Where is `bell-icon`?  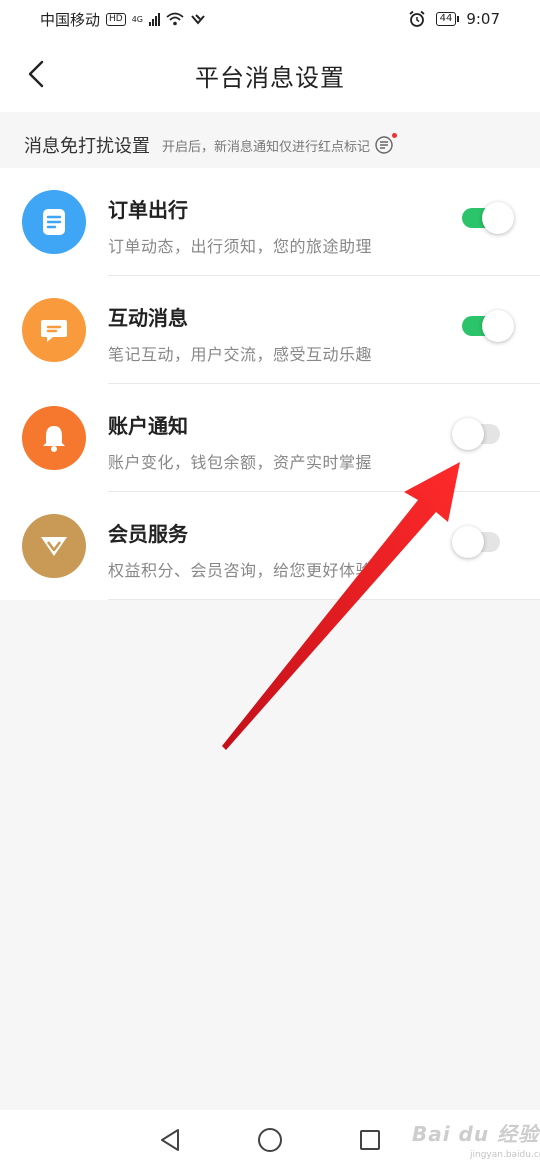
bell-icon is located at coordinates (54, 438).